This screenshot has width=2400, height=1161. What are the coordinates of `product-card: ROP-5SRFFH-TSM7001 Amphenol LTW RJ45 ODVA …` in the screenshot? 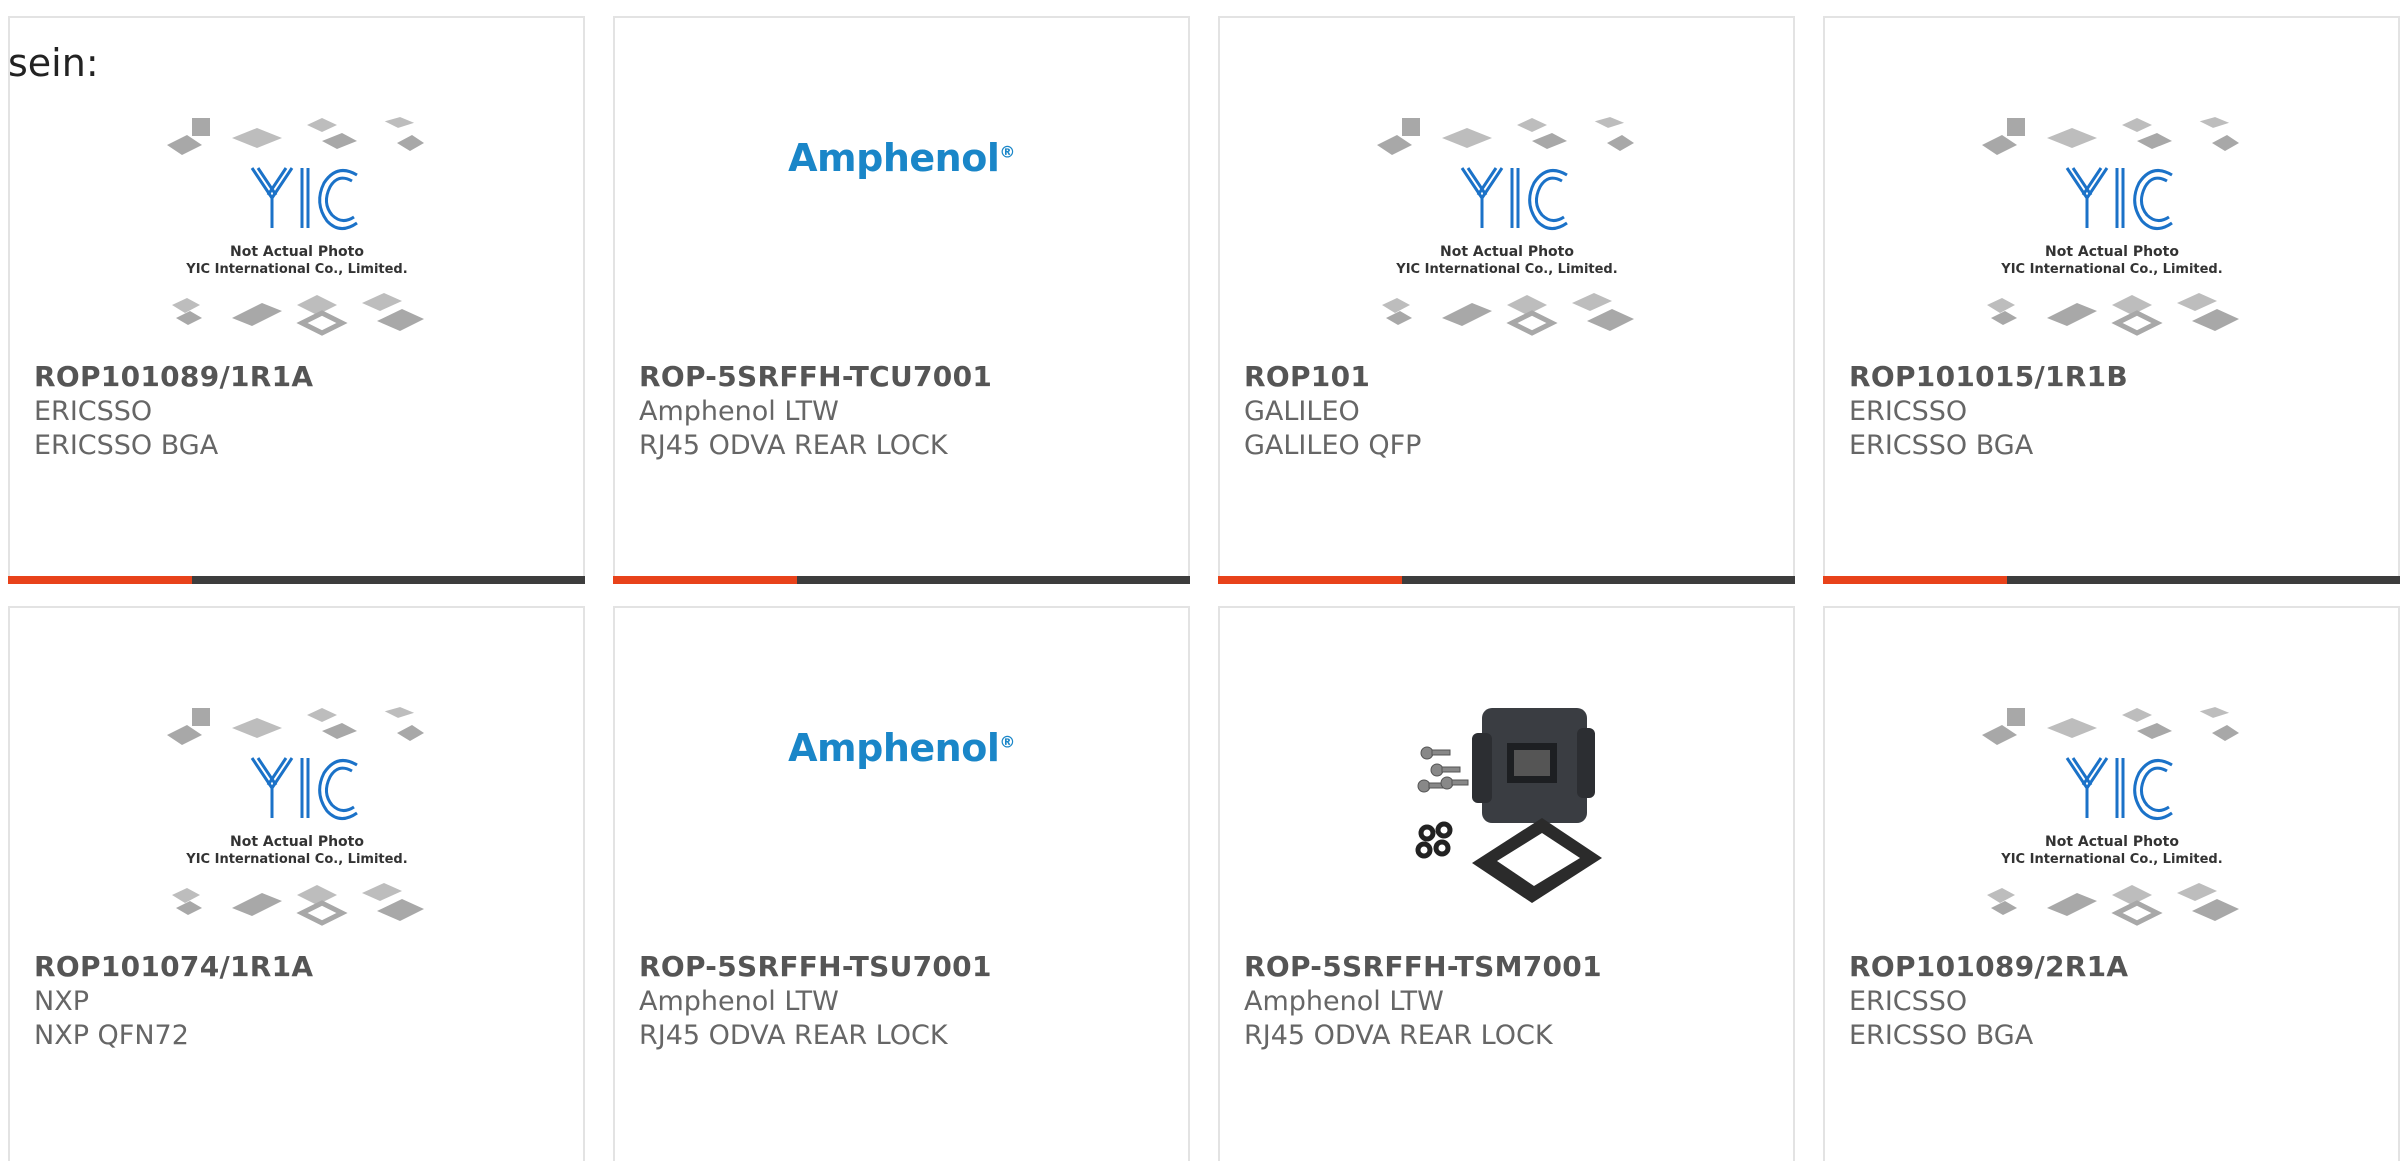 It's located at (1506, 883).